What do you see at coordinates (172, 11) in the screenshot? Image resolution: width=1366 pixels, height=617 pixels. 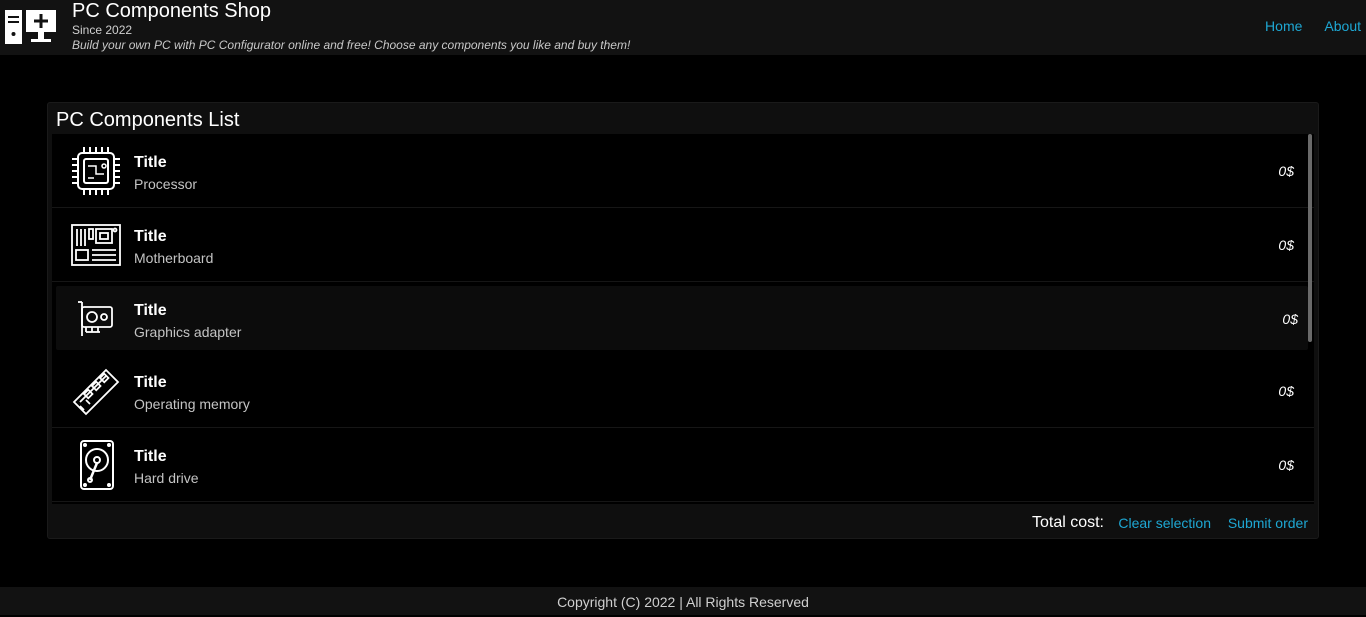 I see `site-title: PC Components Shop` at bounding box center [172, 11].